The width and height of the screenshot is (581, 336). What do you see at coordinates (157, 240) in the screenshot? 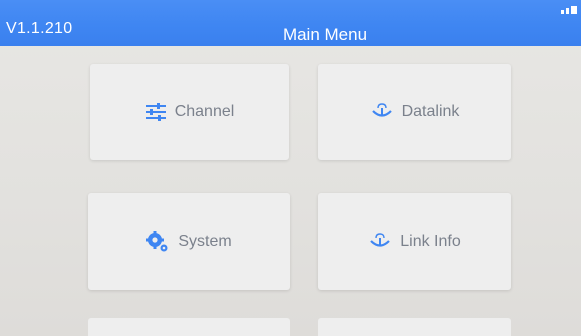
I see `gears-icon` at bounding box center [157, 240].